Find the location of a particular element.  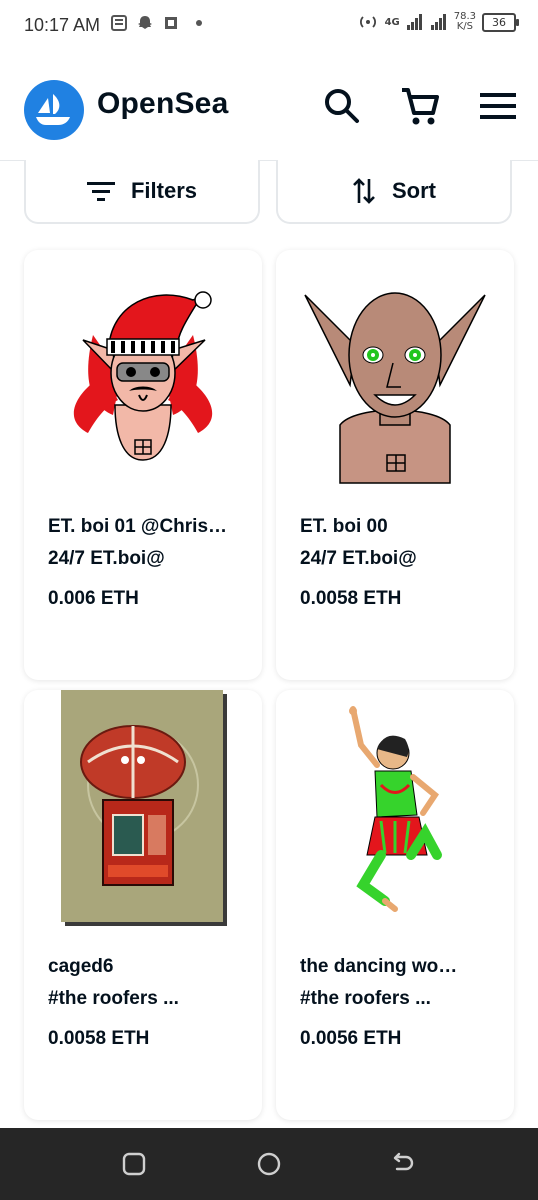

system-nav-bar is located at coordinates (269, 1164).